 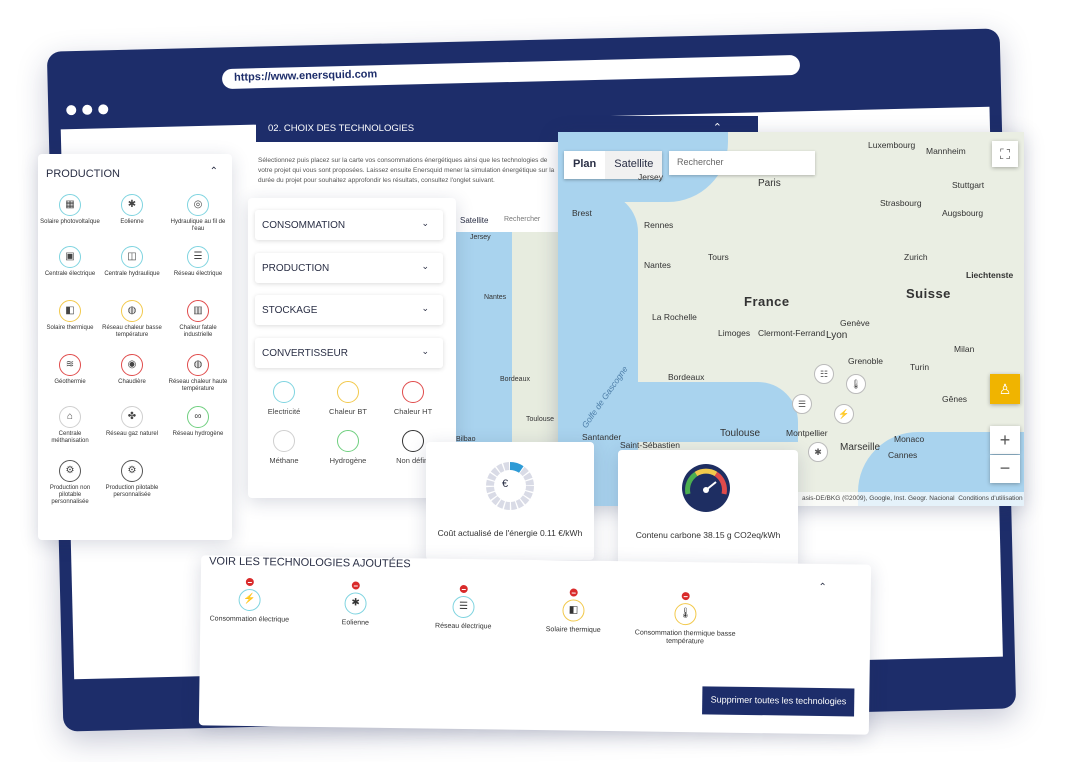 What do you see at coordinates (348, 447) in the screenshot?
I see `energy-hydrogene: Hydrogène` at bounding box center [348, 447].